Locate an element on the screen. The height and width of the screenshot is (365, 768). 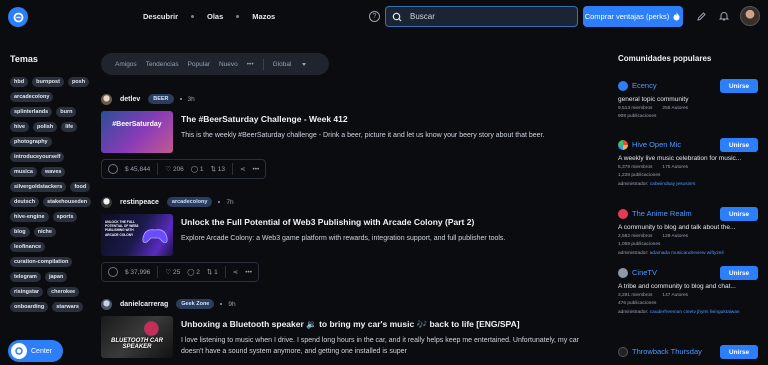
comments-count: ◯ 2 is located at coordinates (193, 272).